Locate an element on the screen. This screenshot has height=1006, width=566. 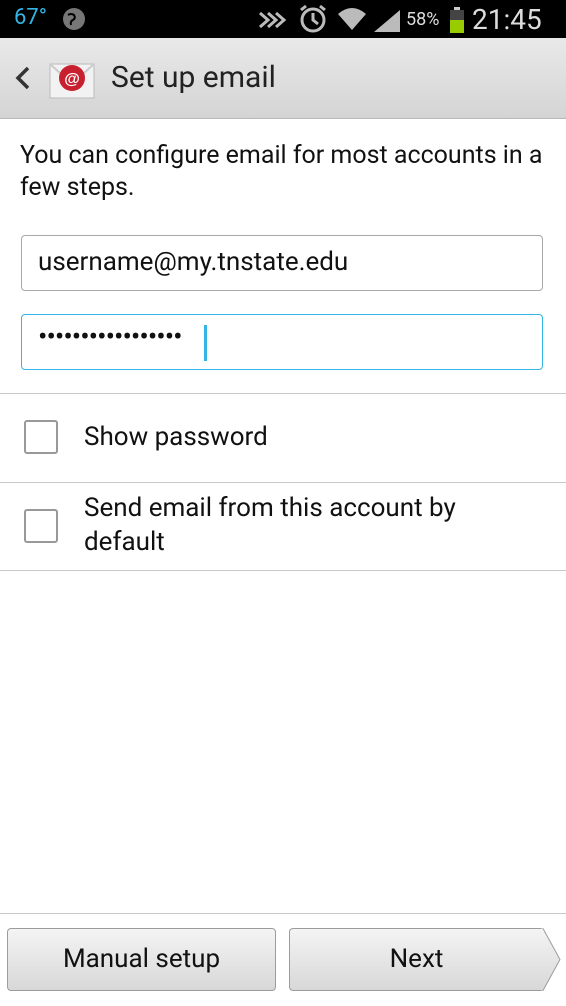
email-field: username@my.tnstate.edu is located at coordinates (282, 263).